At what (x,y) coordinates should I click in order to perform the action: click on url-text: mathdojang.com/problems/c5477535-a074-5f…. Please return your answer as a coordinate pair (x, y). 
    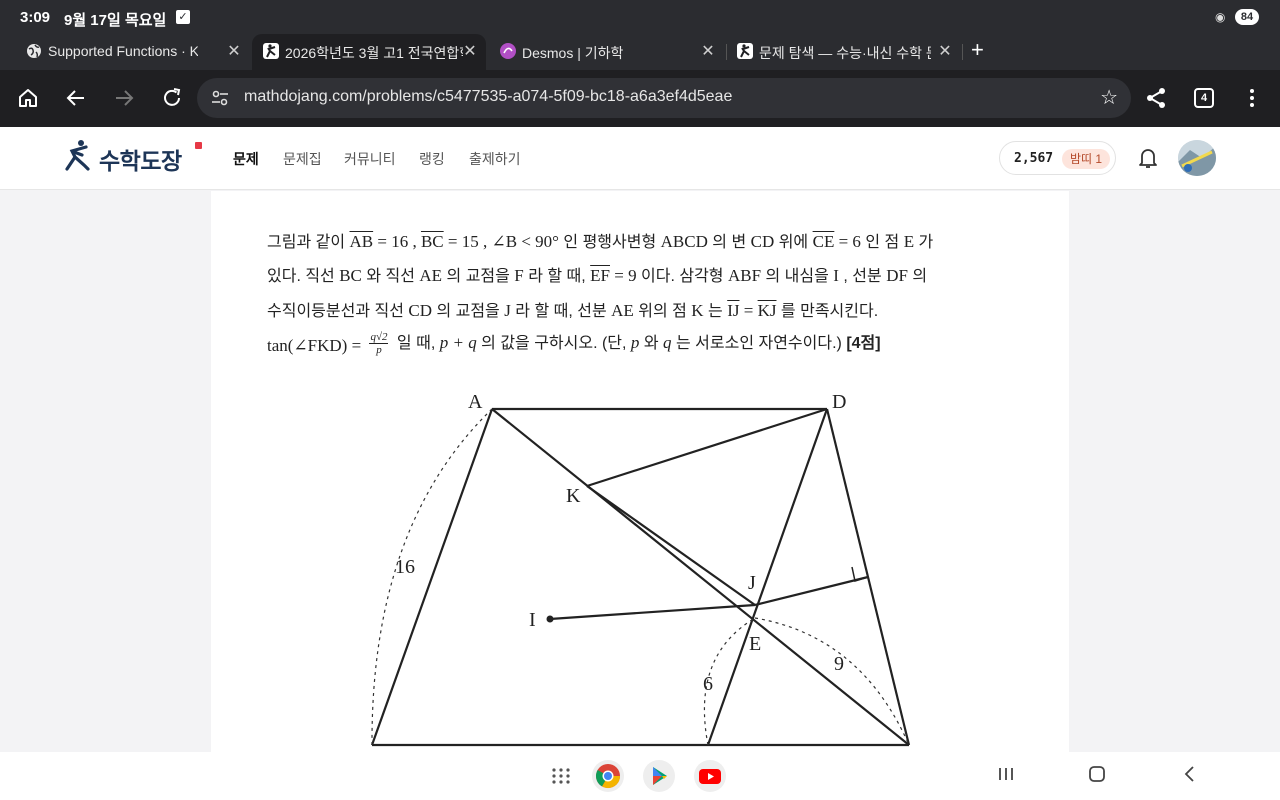
    Looking at the image, I should click on (488, 97).